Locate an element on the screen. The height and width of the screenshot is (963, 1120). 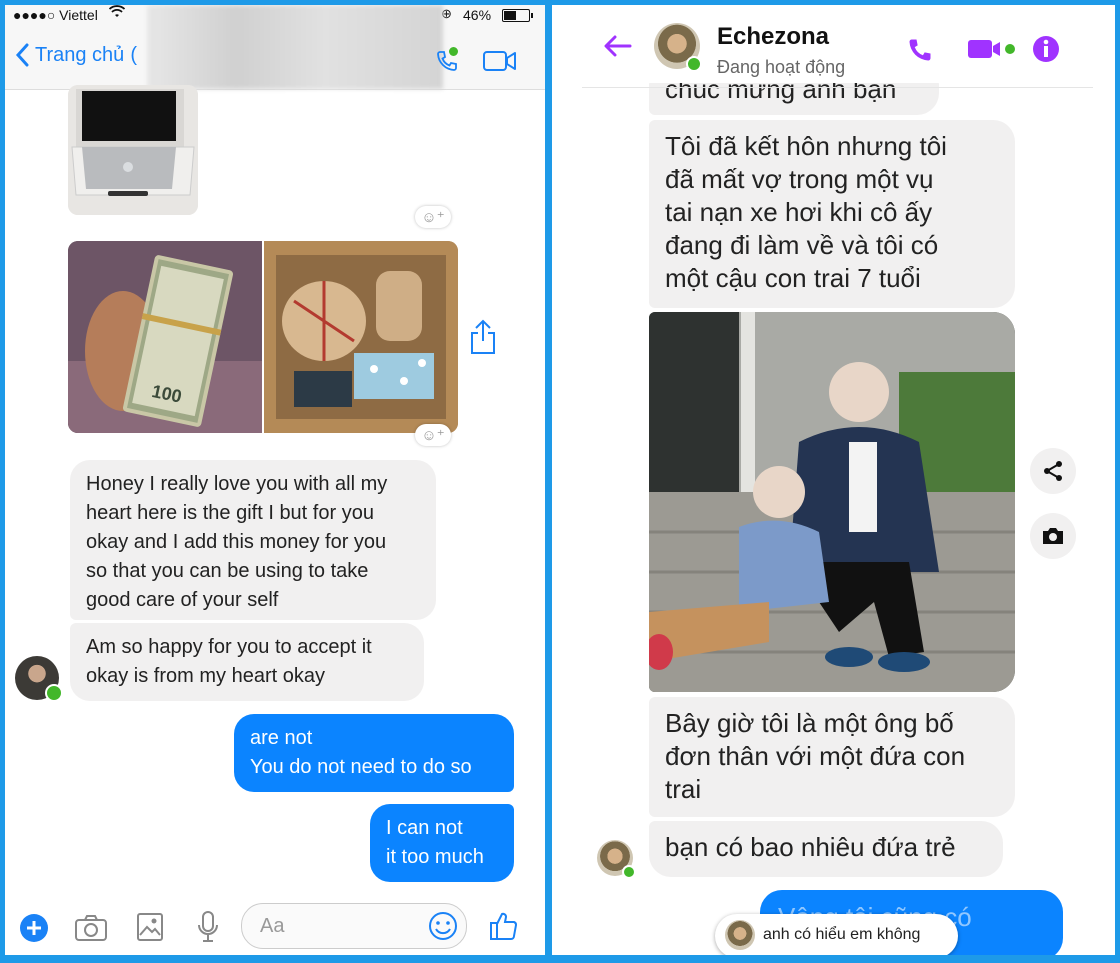
back-arrow-icon is located at coordinates (618, 48).